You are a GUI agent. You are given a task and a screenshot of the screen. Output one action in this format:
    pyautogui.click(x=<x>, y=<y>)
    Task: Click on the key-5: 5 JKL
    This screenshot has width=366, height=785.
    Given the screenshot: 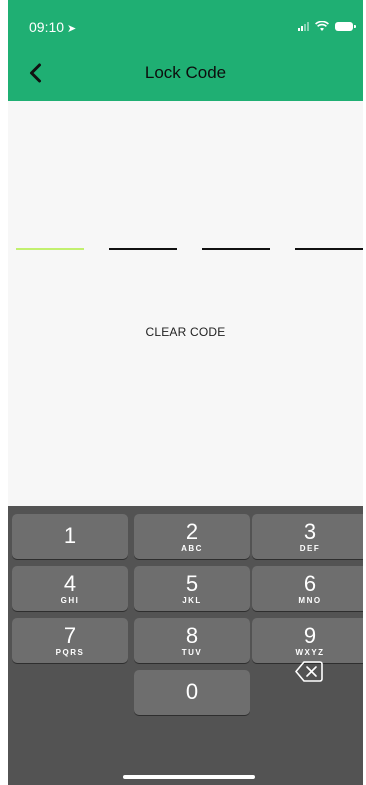 What is the action you would take?
    pyautogui.click(x=192, y=588)
    